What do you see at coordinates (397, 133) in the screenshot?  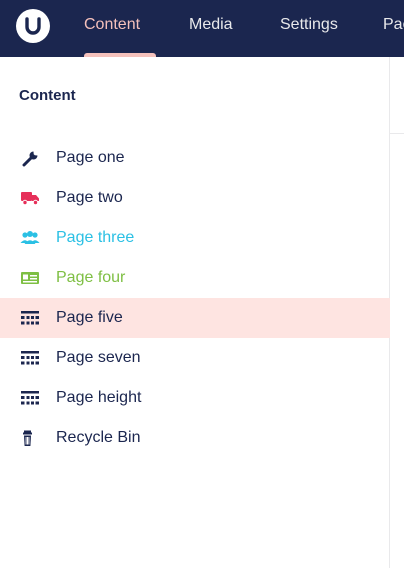 I see `divider` at bounding box center [397, 133].